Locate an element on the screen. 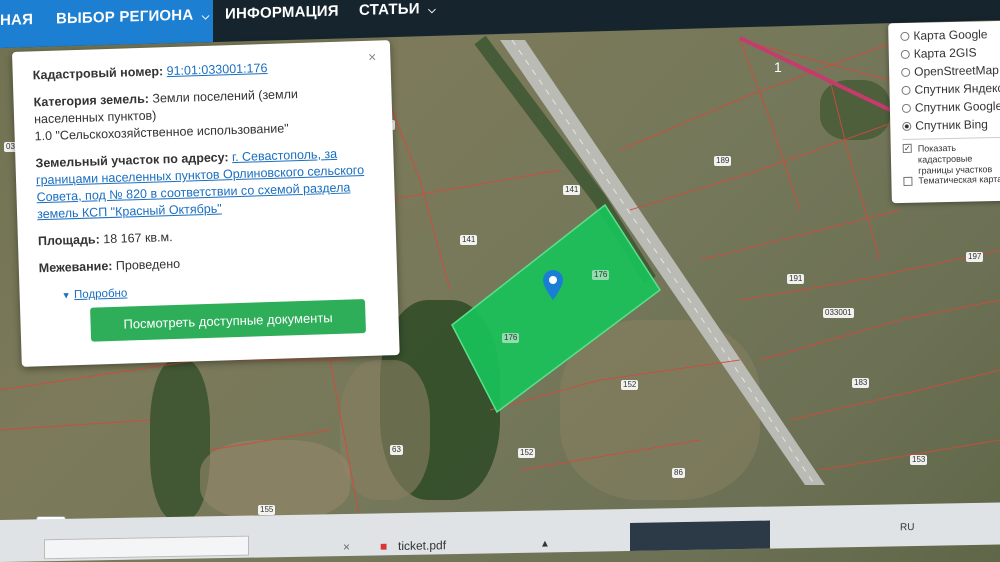  road-number-label: 1 is located at coordinates (778, 67).